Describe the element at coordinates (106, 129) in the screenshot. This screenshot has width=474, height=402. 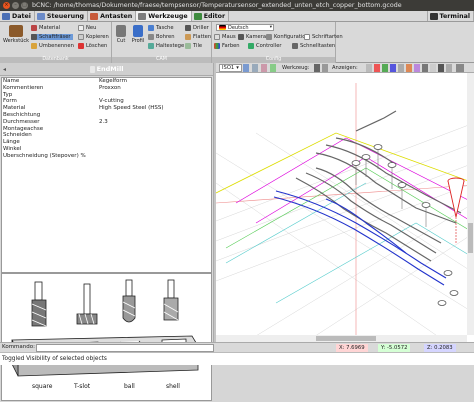
I see `table-row: Montageachse` at that location.